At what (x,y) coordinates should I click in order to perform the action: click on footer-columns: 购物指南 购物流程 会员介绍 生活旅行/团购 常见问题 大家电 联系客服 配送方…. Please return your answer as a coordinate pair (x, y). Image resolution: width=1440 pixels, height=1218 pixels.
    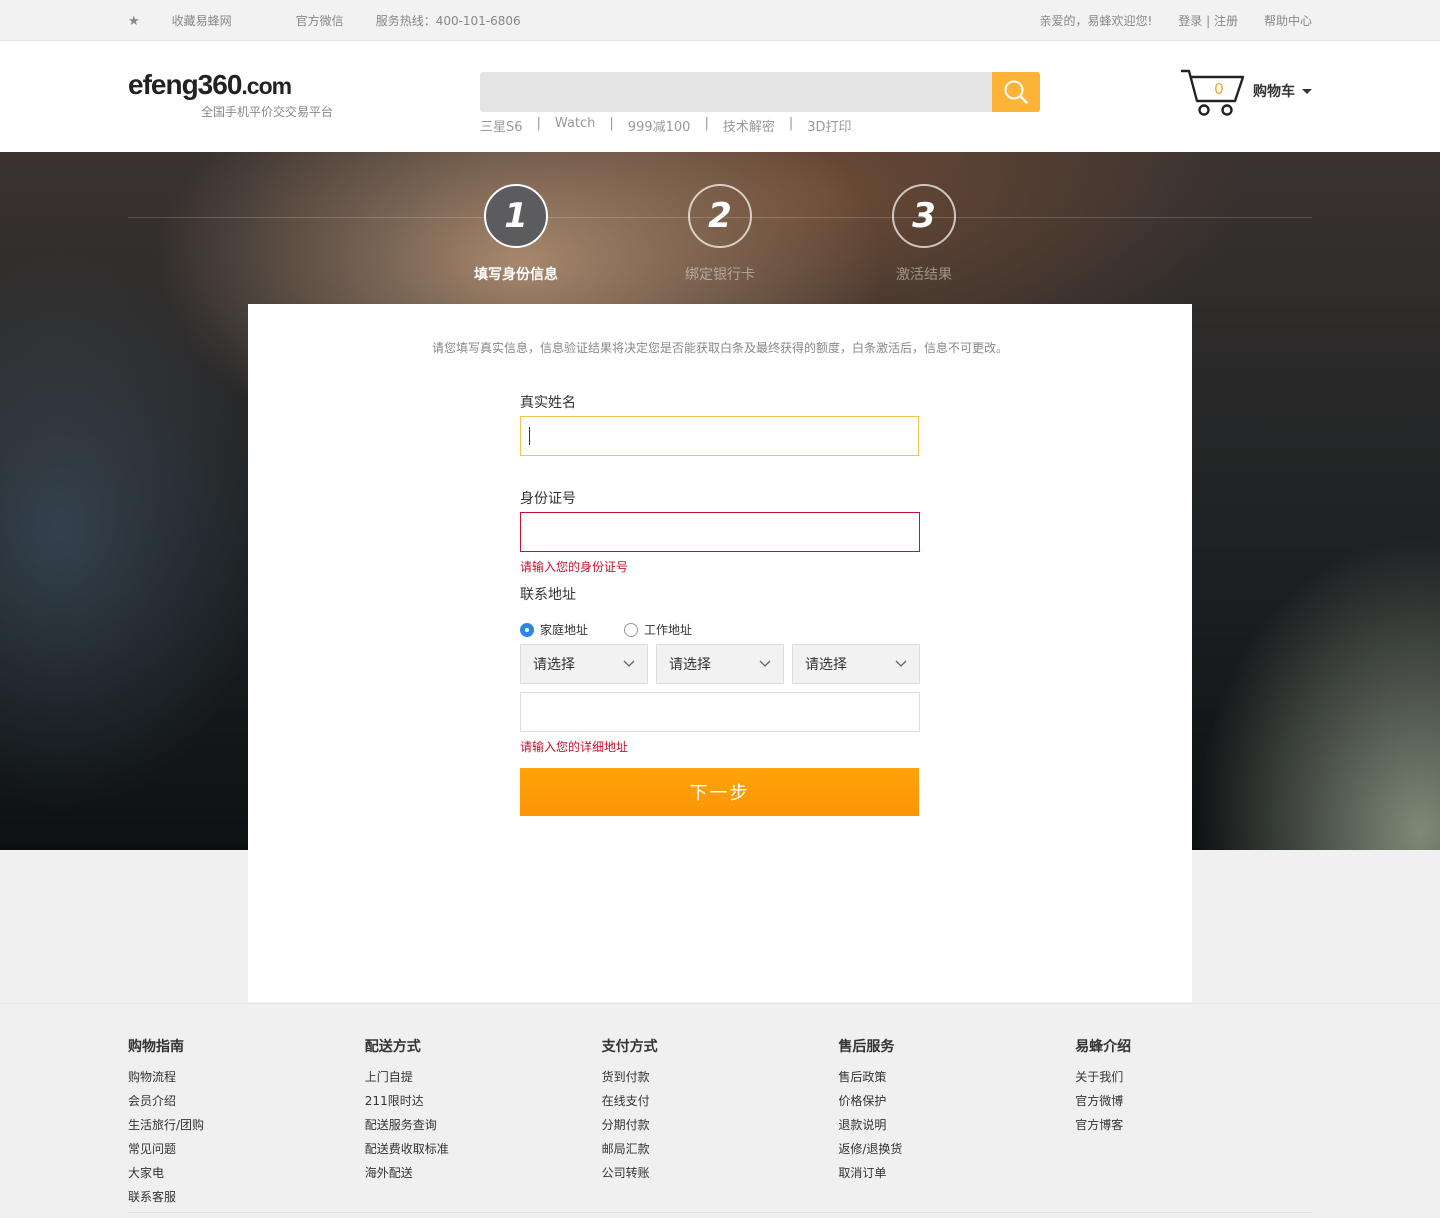
    Looking at the image, I should click on (720, 1122).